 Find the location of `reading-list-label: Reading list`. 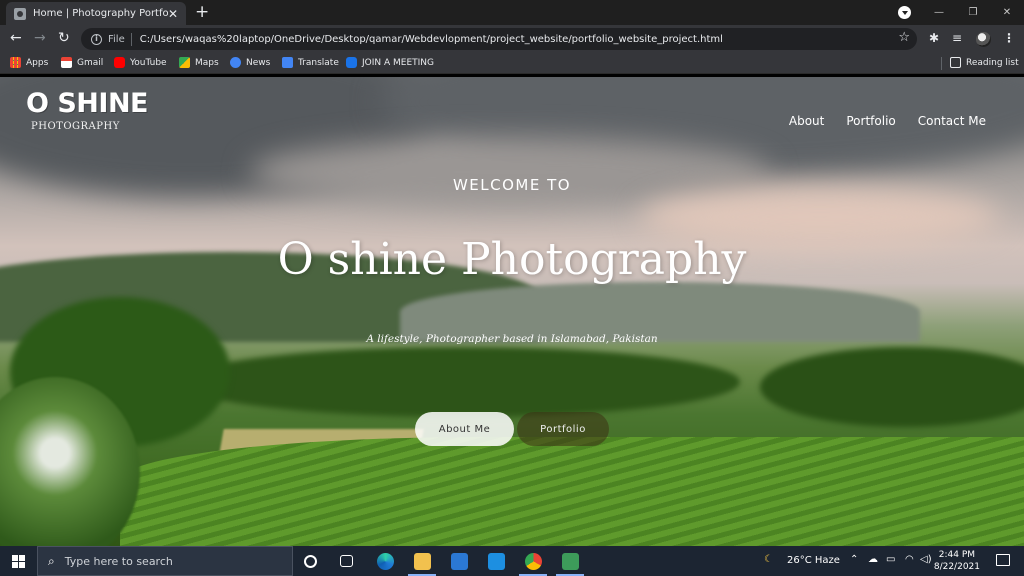

reading-list-label: Reading list is located at coordinates (992, 62).